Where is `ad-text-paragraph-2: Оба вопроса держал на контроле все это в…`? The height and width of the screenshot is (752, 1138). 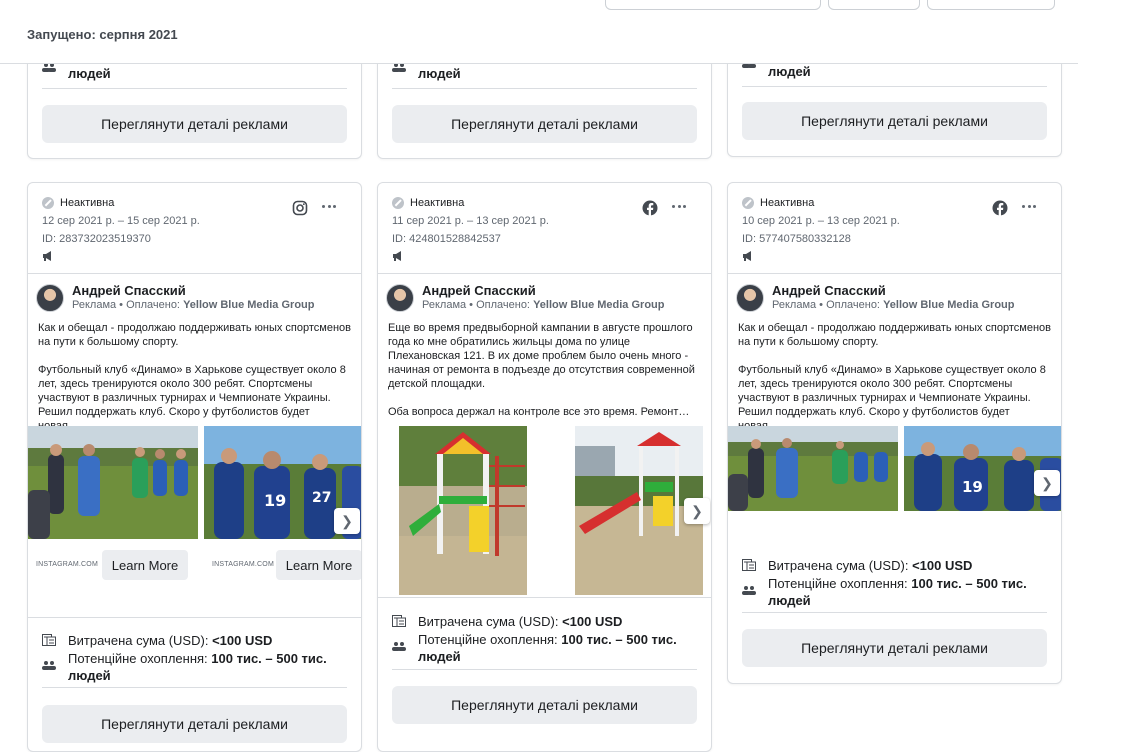
ad-text-paragraph-2: Оба вопроса держал на контроле все это в… is located at coordinates (539, 412).